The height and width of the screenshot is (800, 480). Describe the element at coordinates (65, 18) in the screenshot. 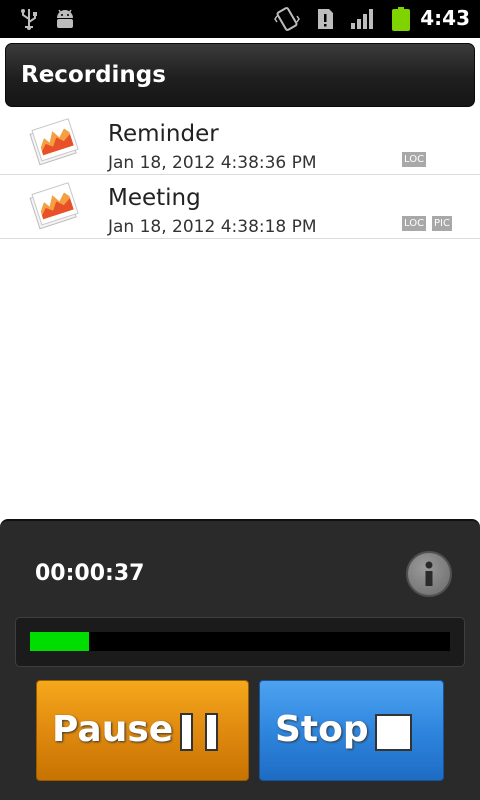

I see `android-debug-icon` at that location.